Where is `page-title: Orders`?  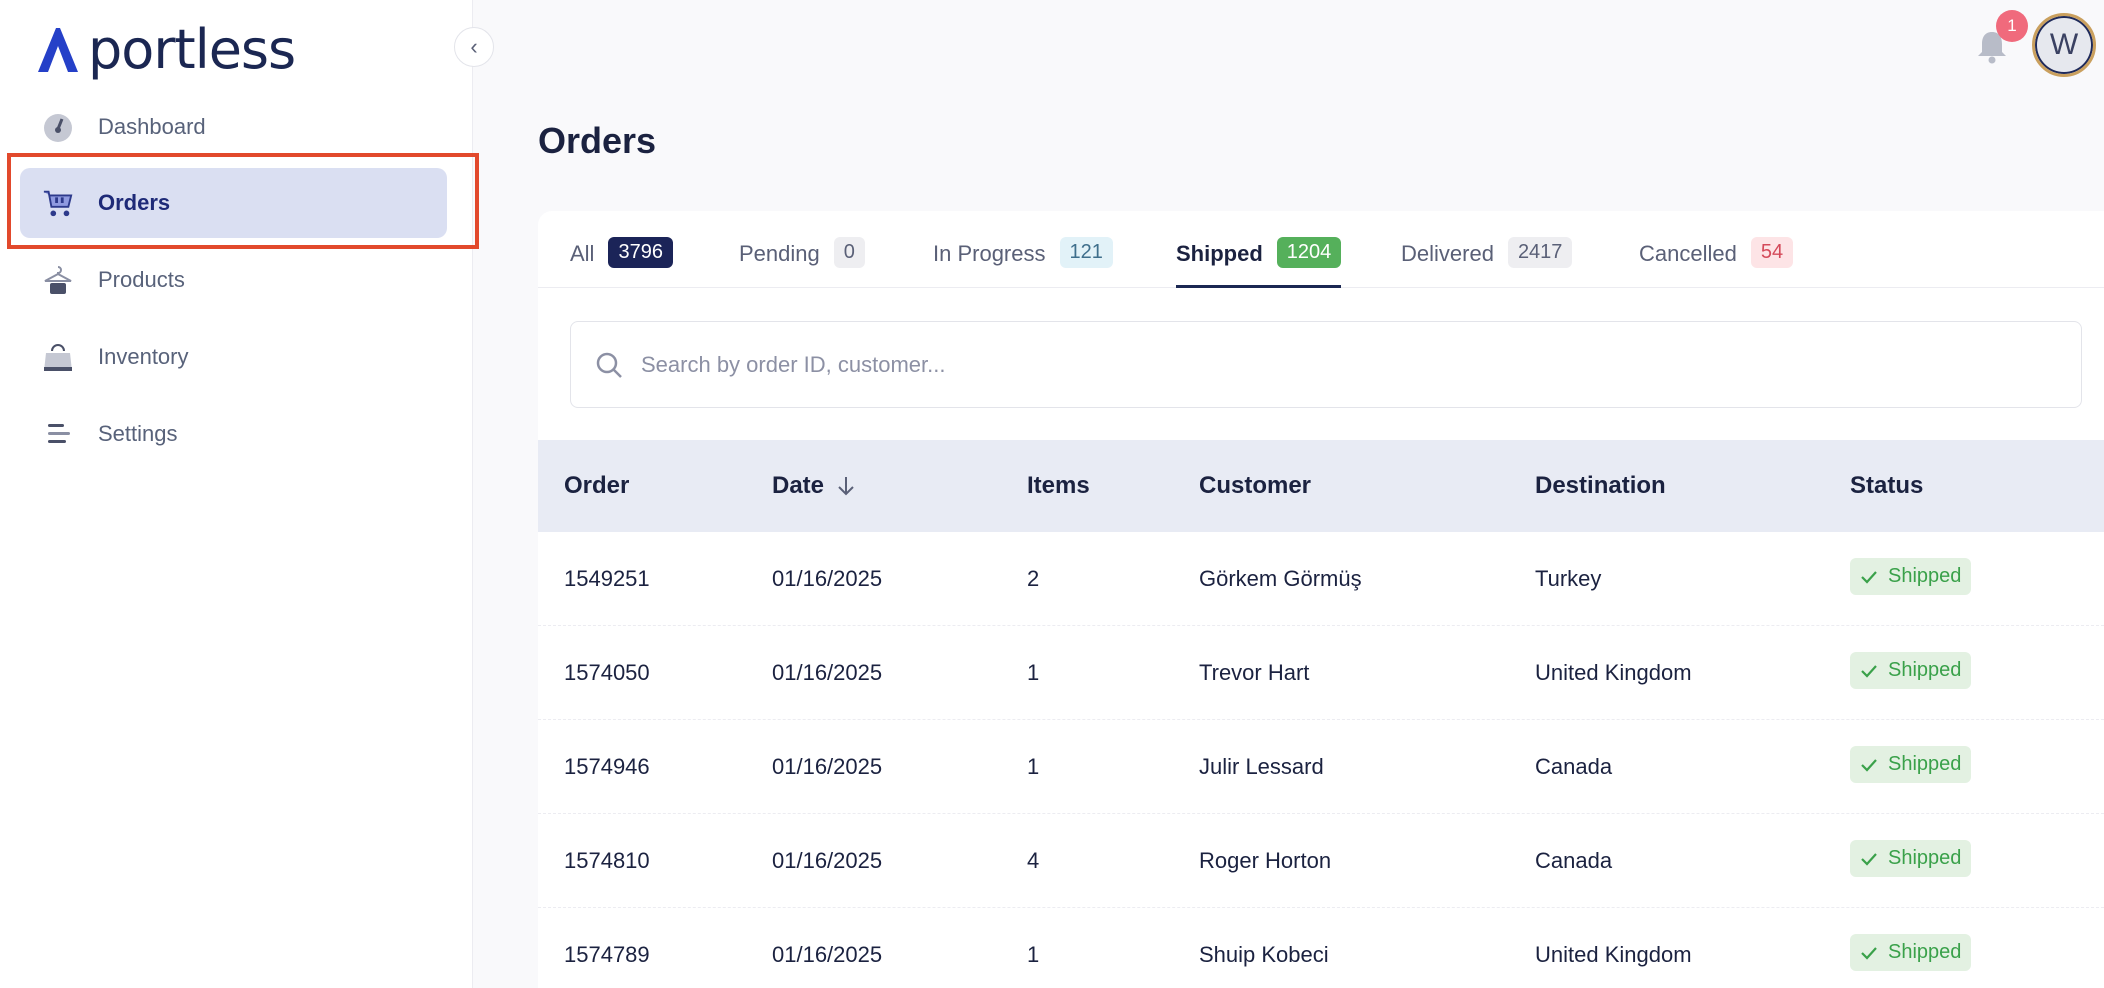
page-title: Orders is located at coordinates (597, 140).